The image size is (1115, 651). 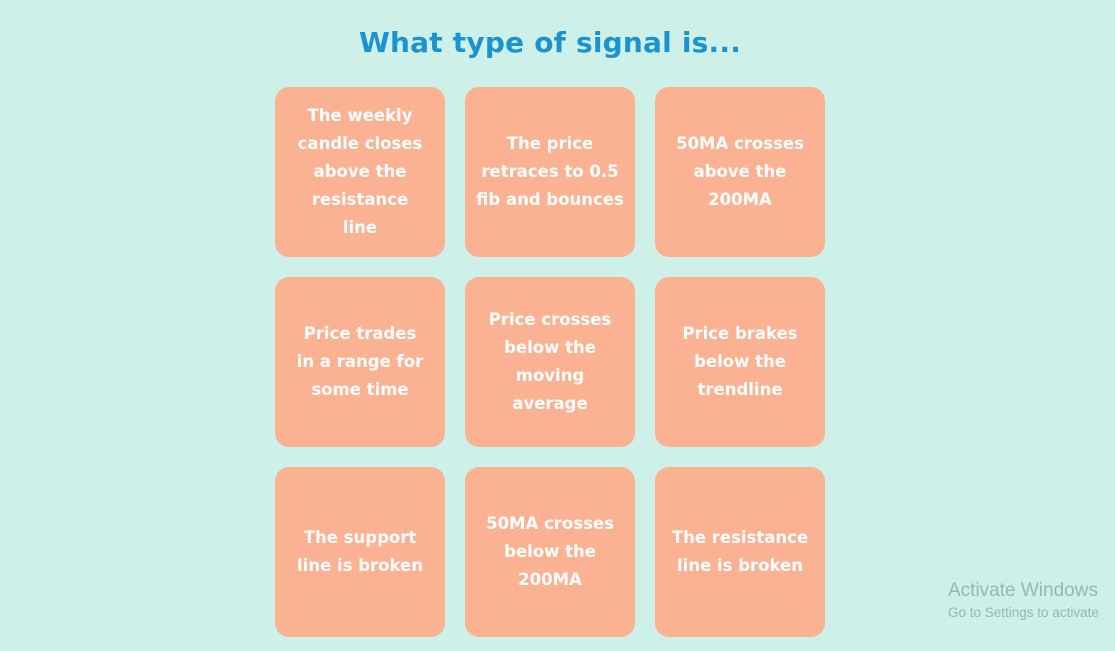 I want to click on card-label: Price crosses below the moving average, so click(x=550, y=361).